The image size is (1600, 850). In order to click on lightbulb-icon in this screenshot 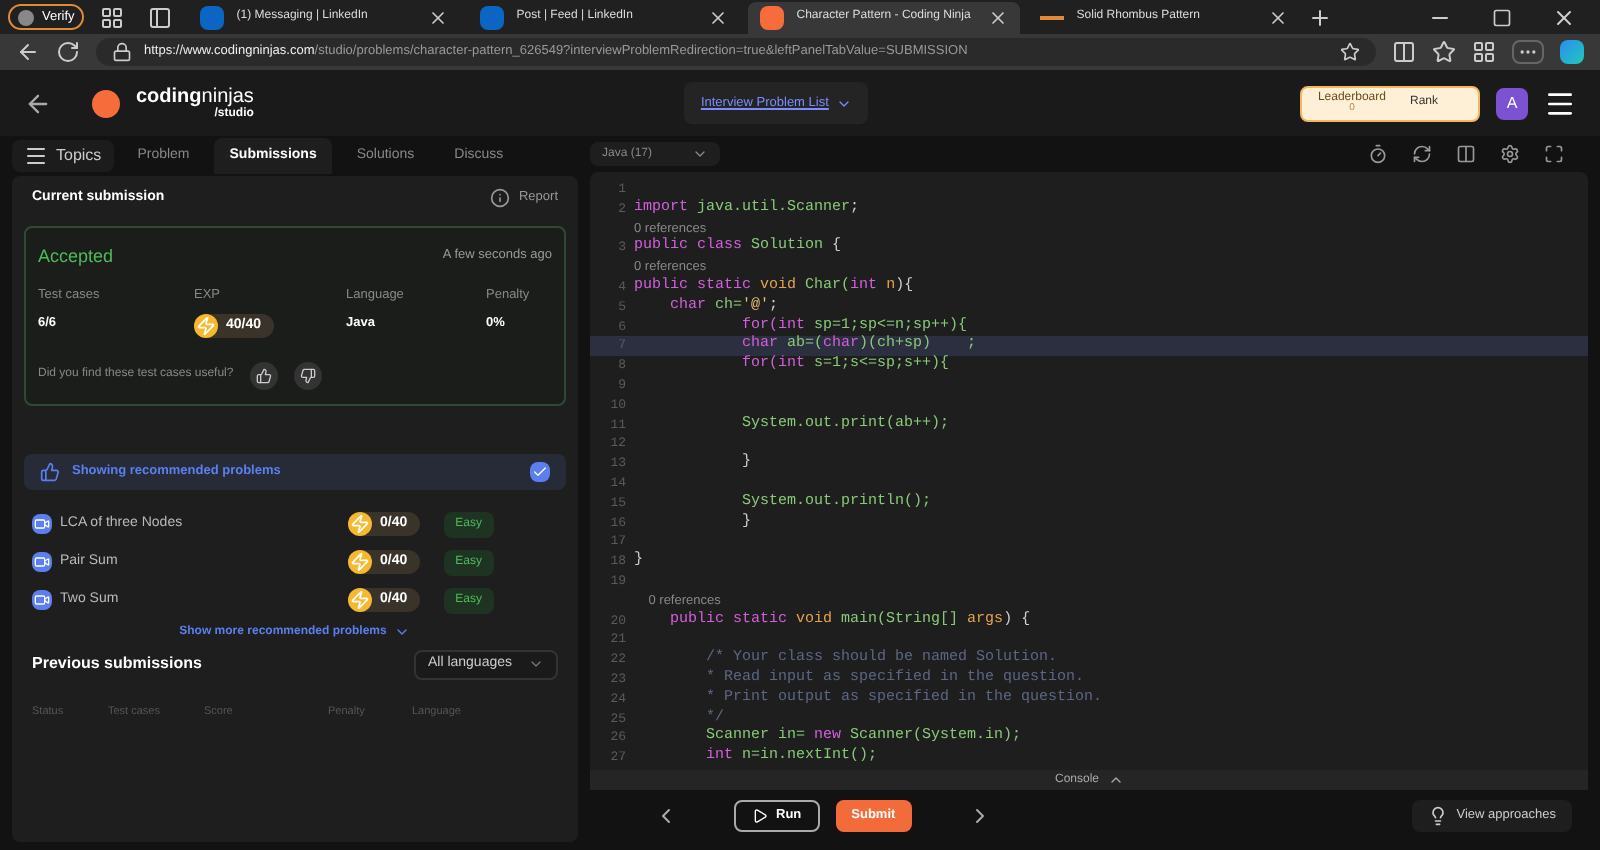, I will do `click(1438, 816)`.